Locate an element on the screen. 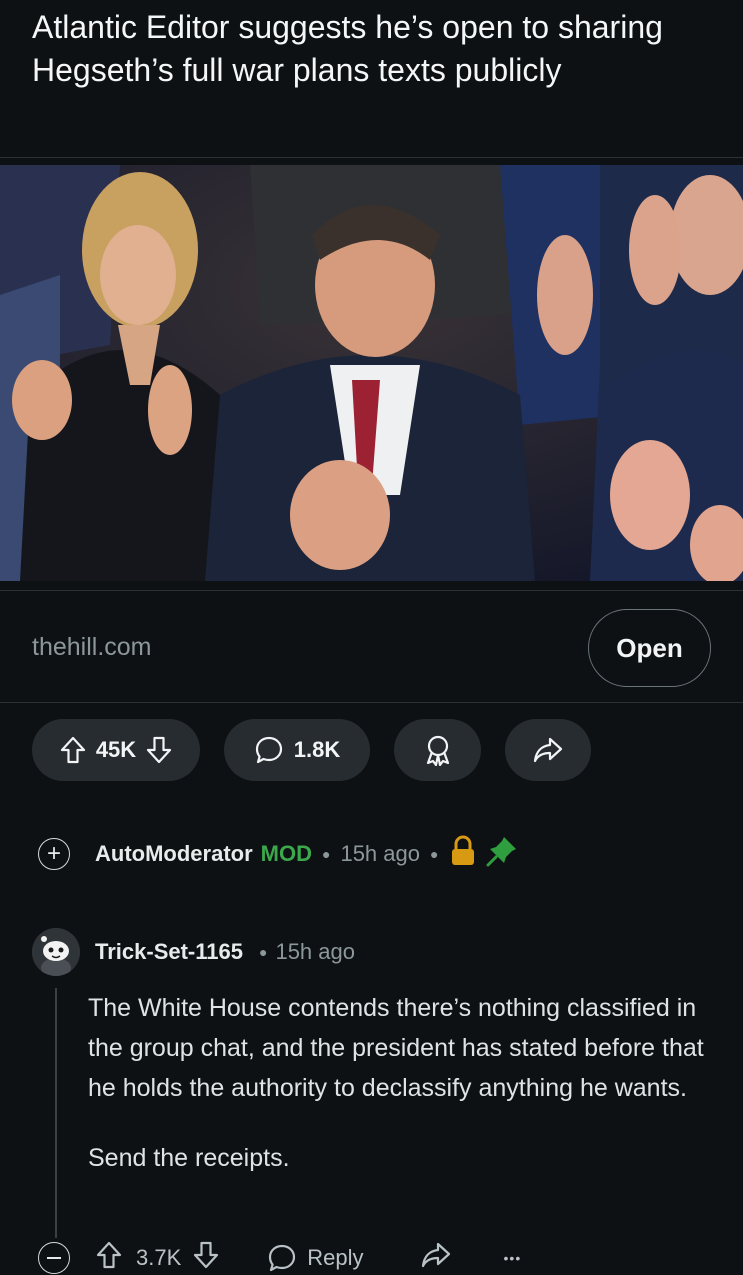 The height and width of the screenshot is (1275, 743). comments-button: 1.8K is located at coordinates (297, 750).